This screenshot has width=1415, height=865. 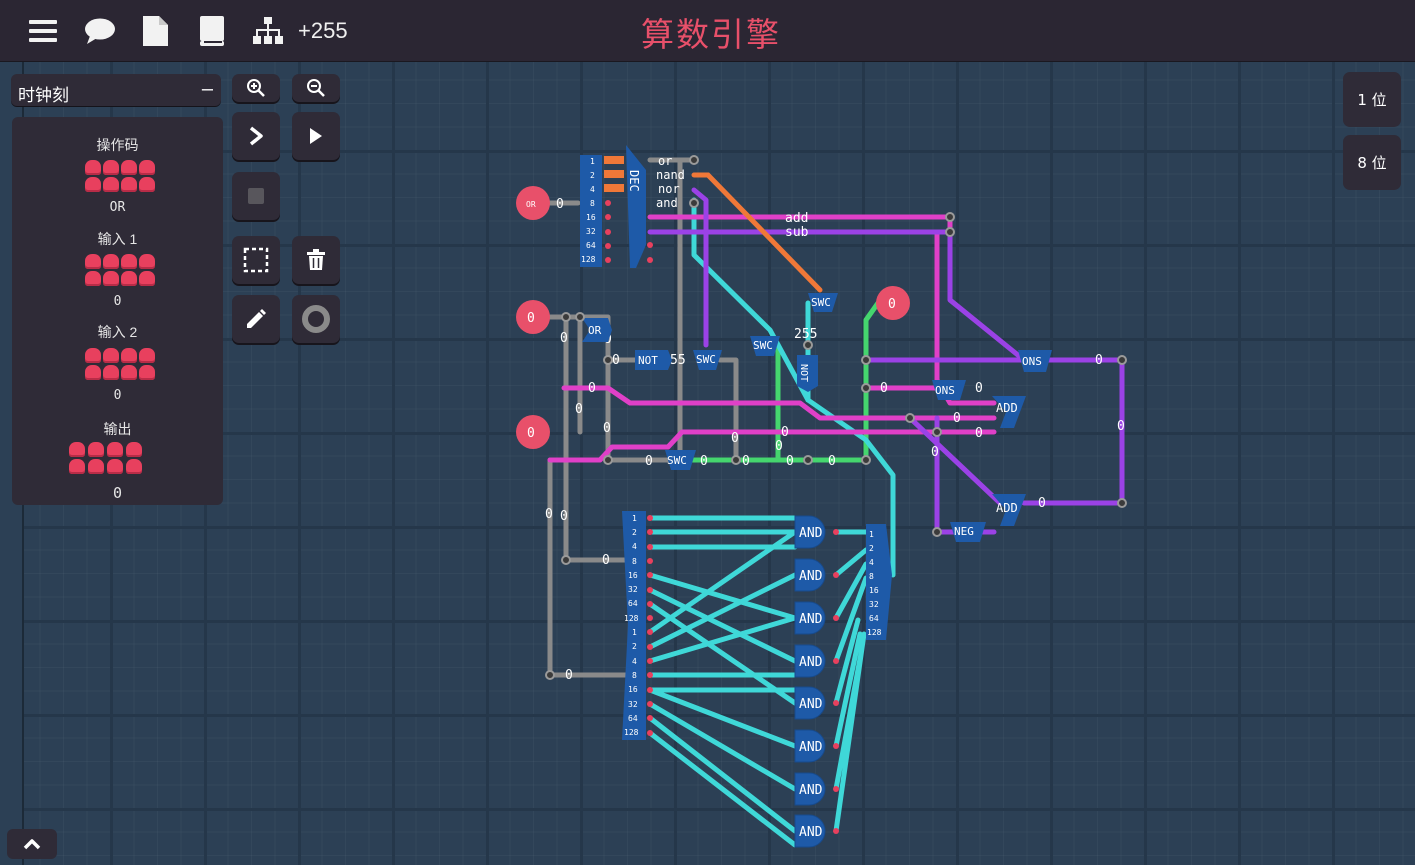 What do you see at coordinates (964, 531) in the screenshot?
I see `svg-text: NEG` at bounding box center [964, 531].